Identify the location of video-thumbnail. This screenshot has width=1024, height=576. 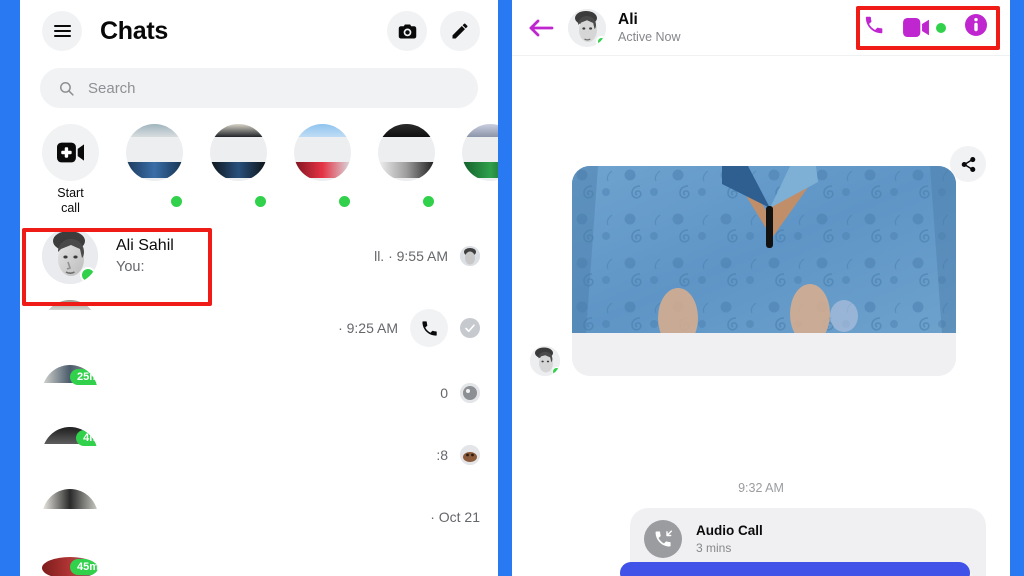
(764, 249).